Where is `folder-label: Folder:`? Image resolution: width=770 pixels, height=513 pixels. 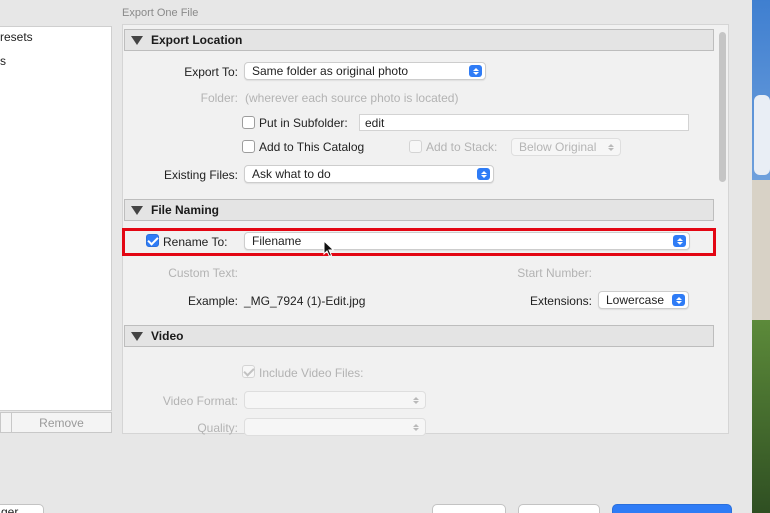
folder-label: Folder: is located at coordinates (219, 98).